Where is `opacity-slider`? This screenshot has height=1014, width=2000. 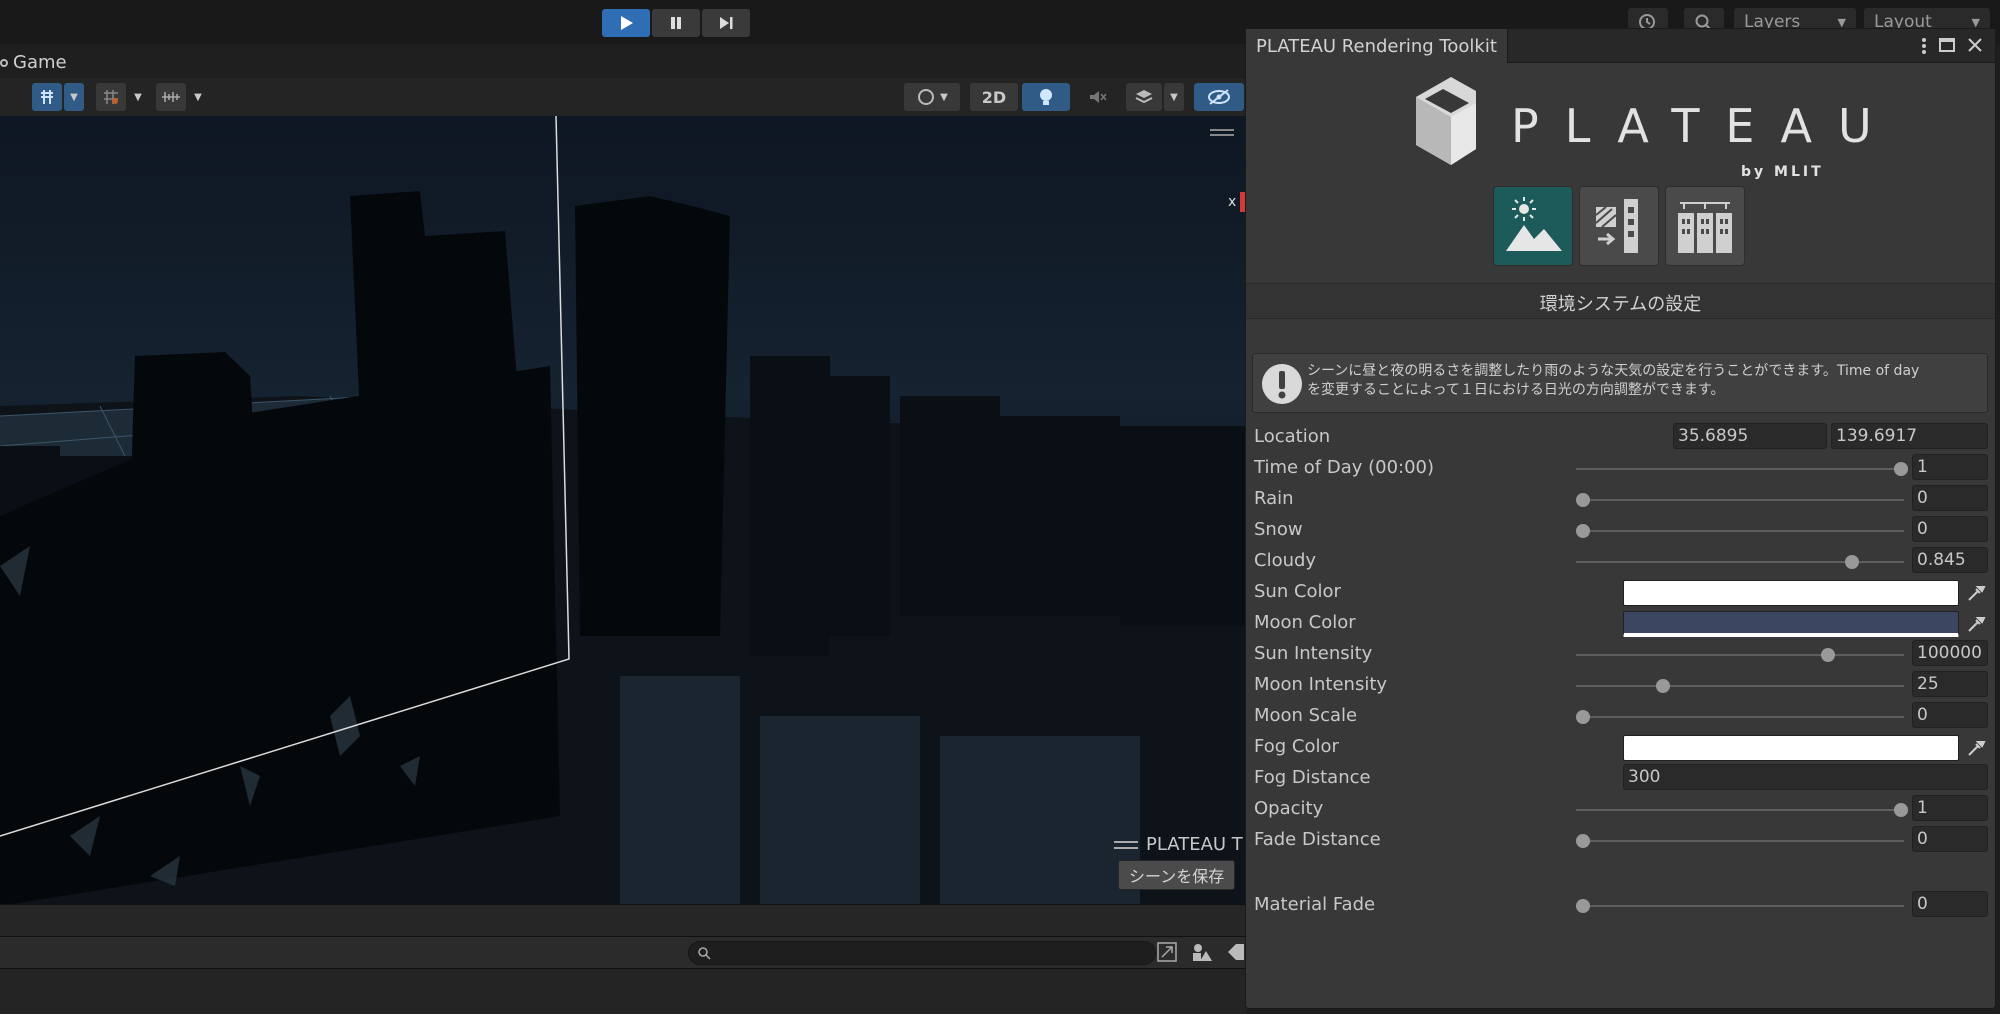
opacity-slider is located at coordinates (1742, 810).